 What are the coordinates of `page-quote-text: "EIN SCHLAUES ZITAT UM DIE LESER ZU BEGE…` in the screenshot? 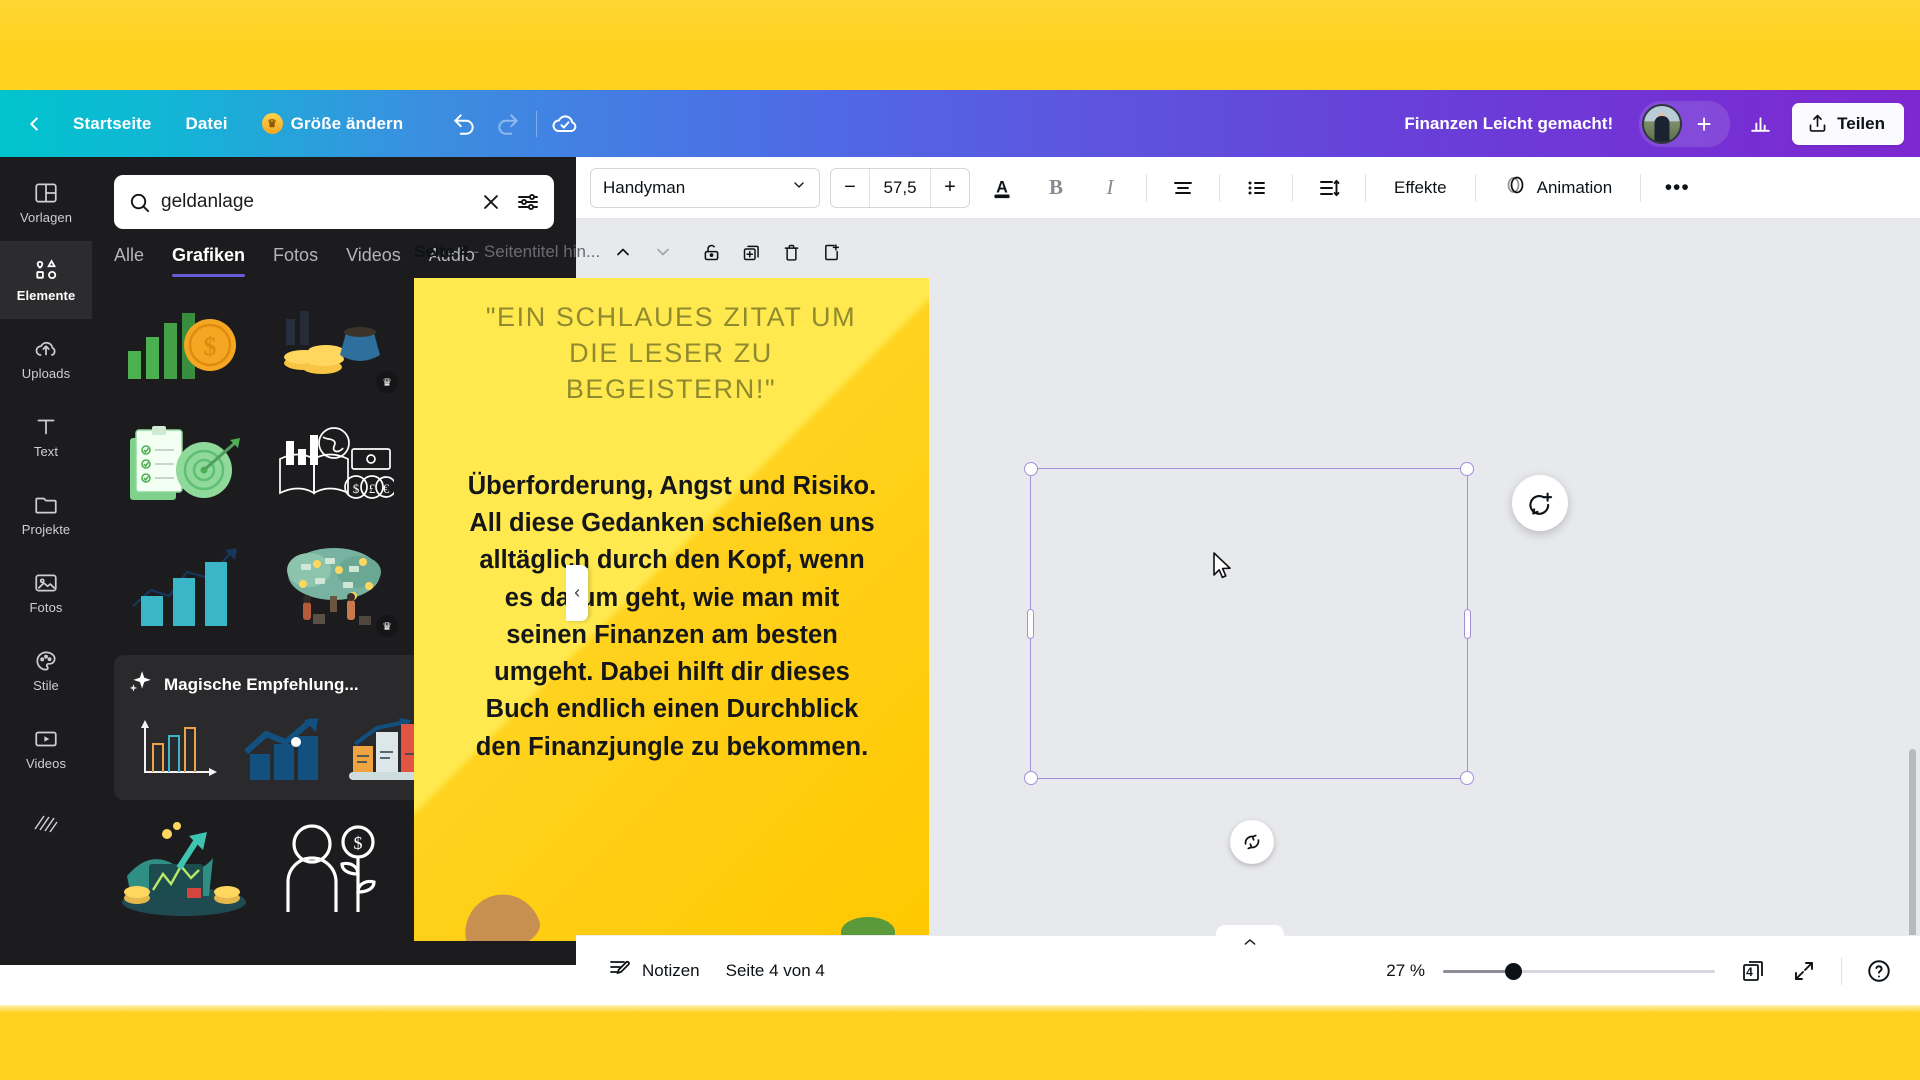 It's located at (671, 354).